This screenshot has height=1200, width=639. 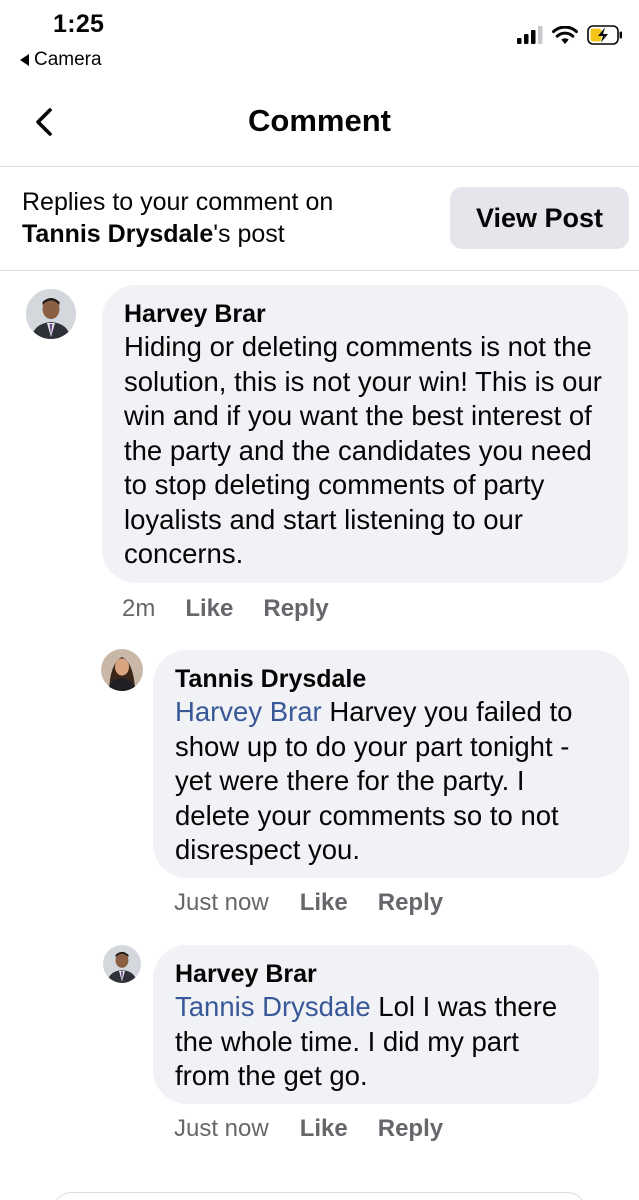 I want to click on context-line1: Replies to your comment on, so click(x=178, y=202).